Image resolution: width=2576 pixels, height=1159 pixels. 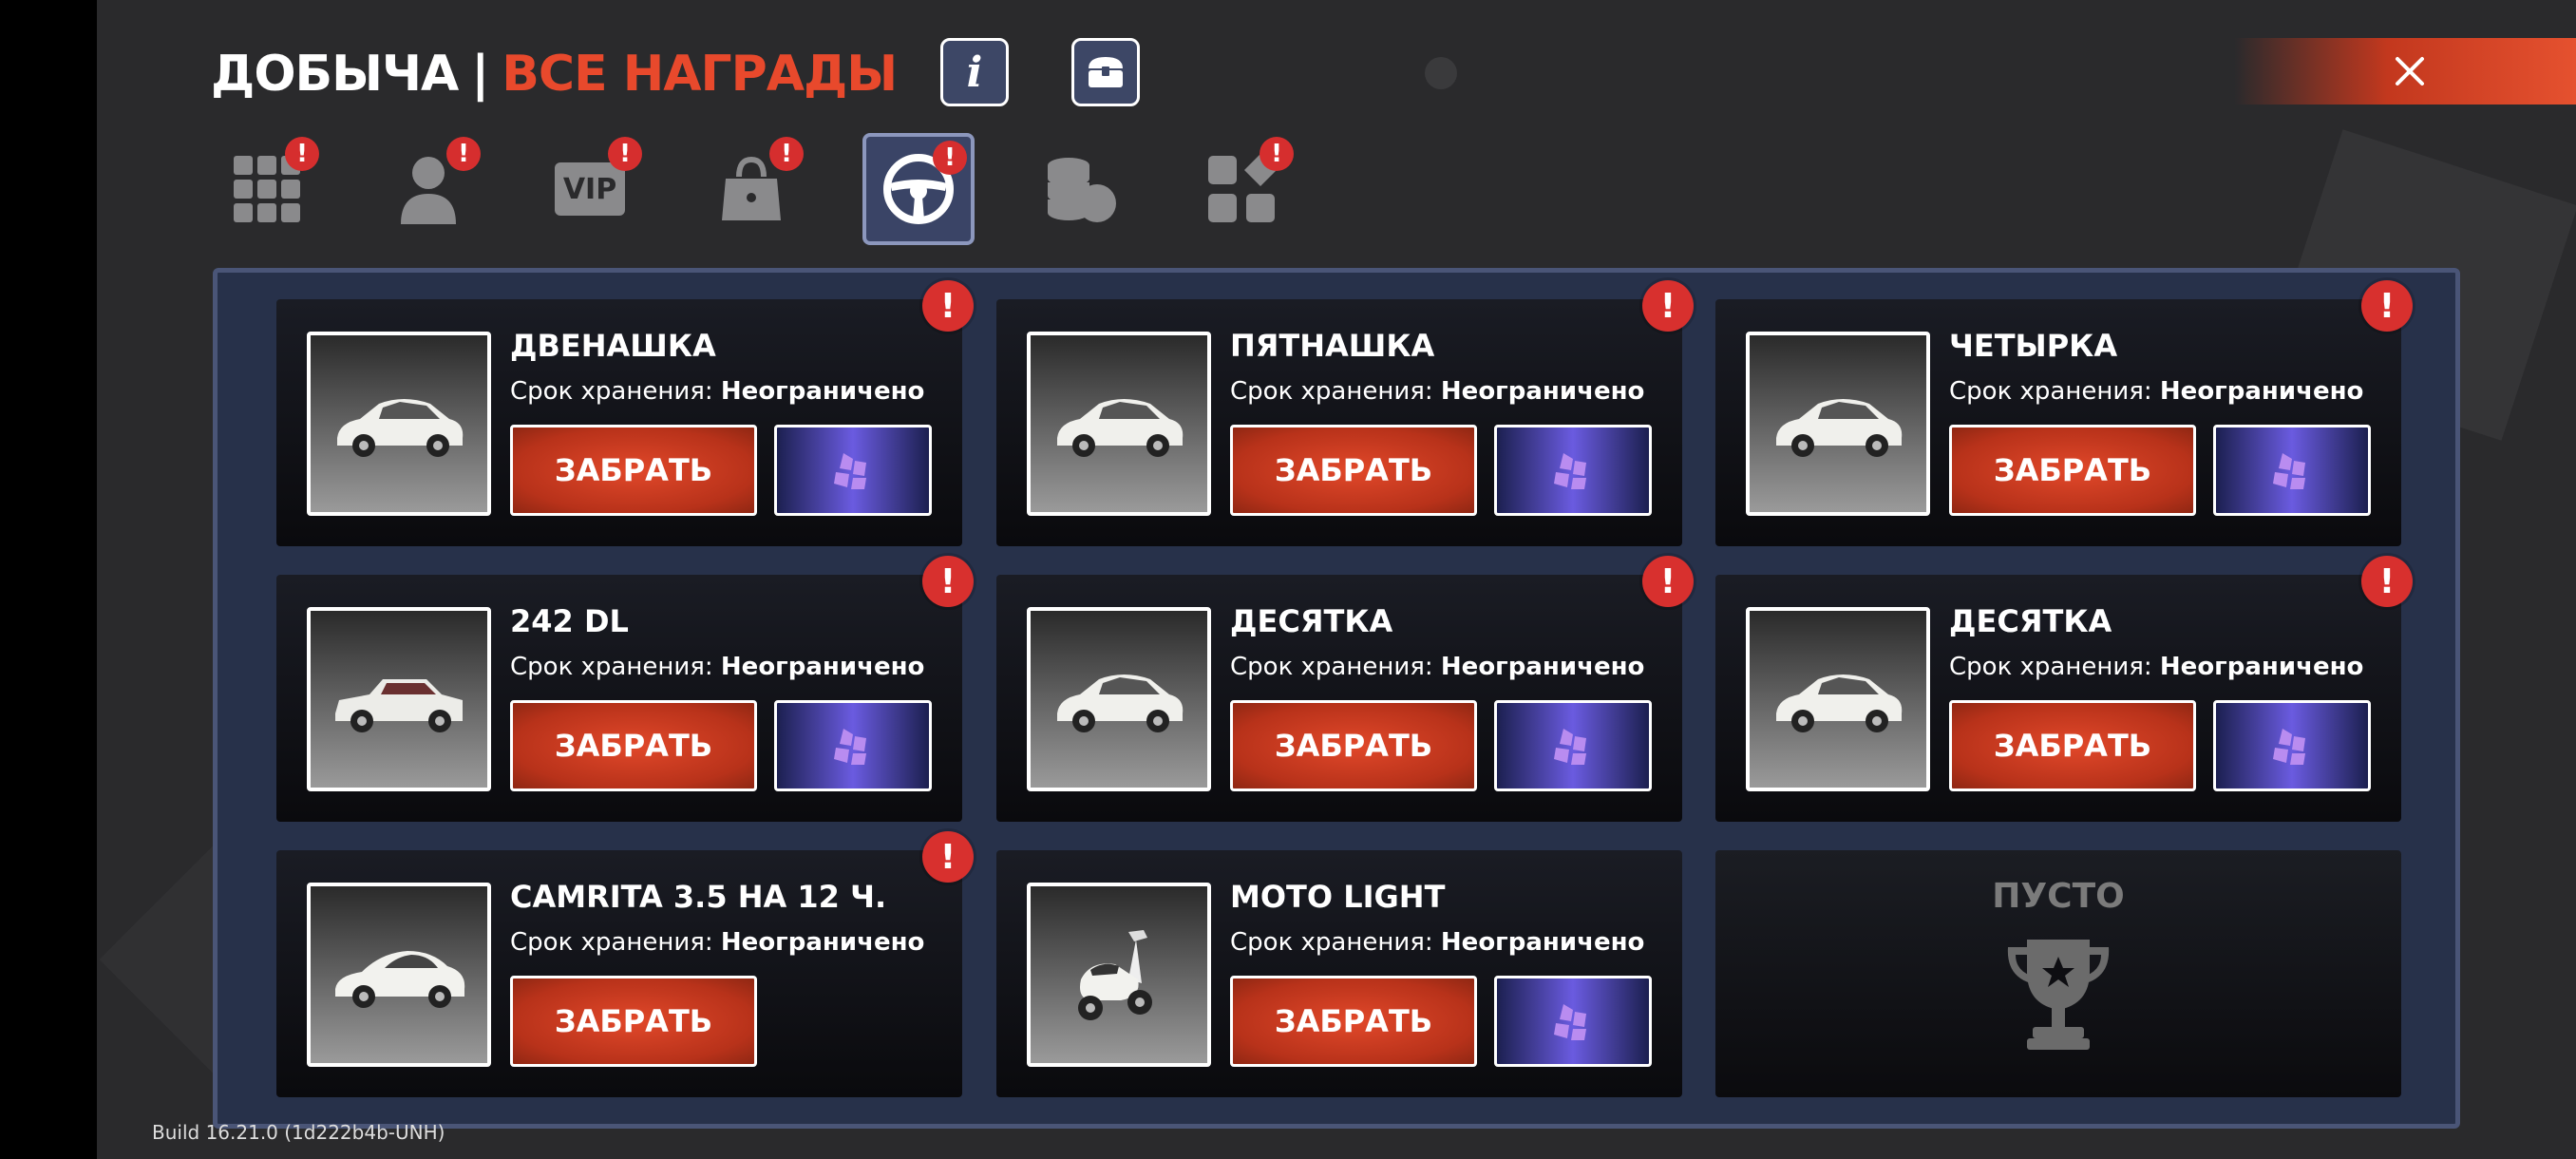 I want to click on close-icon, so click(x=2410, y=71).